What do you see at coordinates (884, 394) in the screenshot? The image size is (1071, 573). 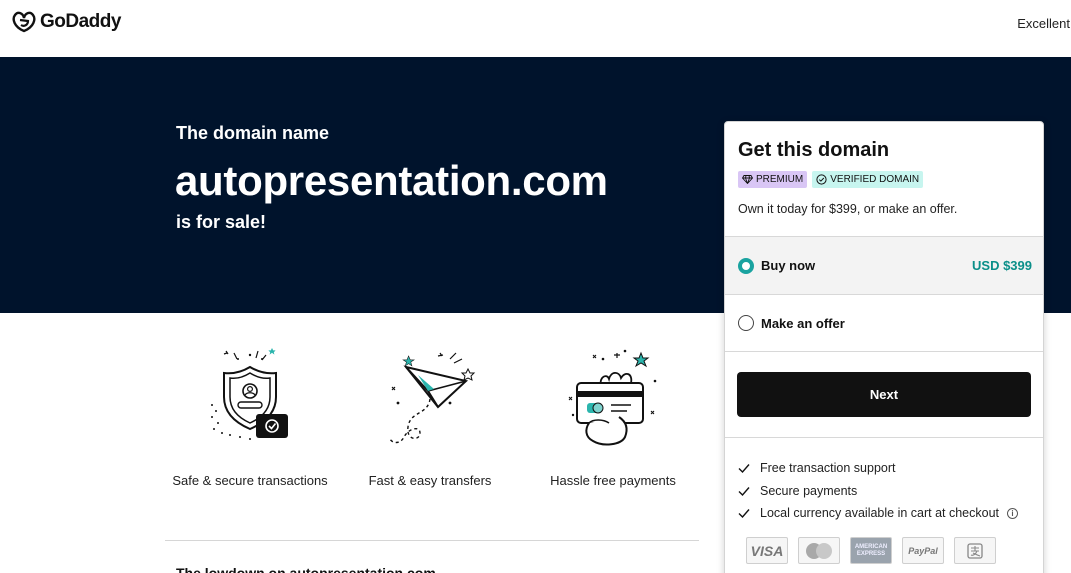 I see `next-button: Next` at bounding box center [884, 394].